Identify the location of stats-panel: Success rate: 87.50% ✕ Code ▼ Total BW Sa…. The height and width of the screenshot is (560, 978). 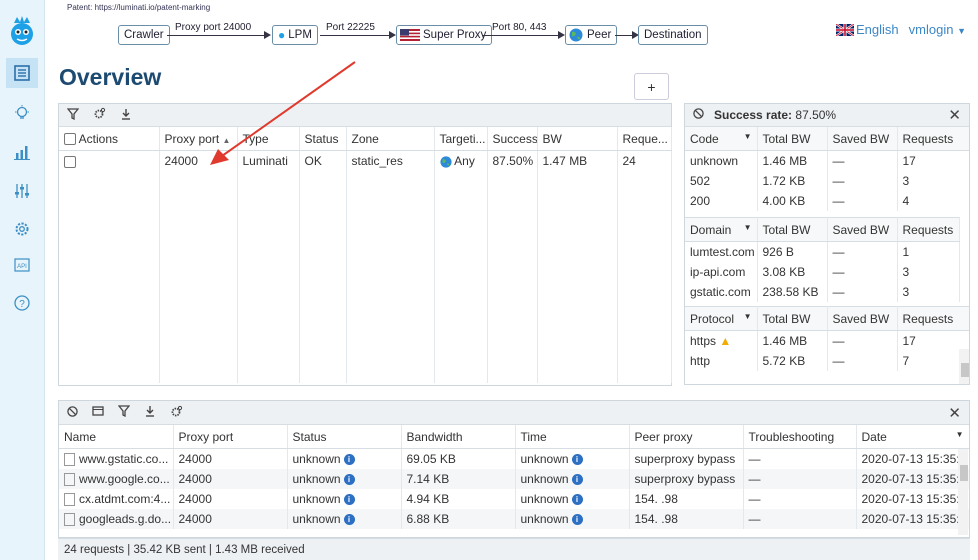
(827, 244).